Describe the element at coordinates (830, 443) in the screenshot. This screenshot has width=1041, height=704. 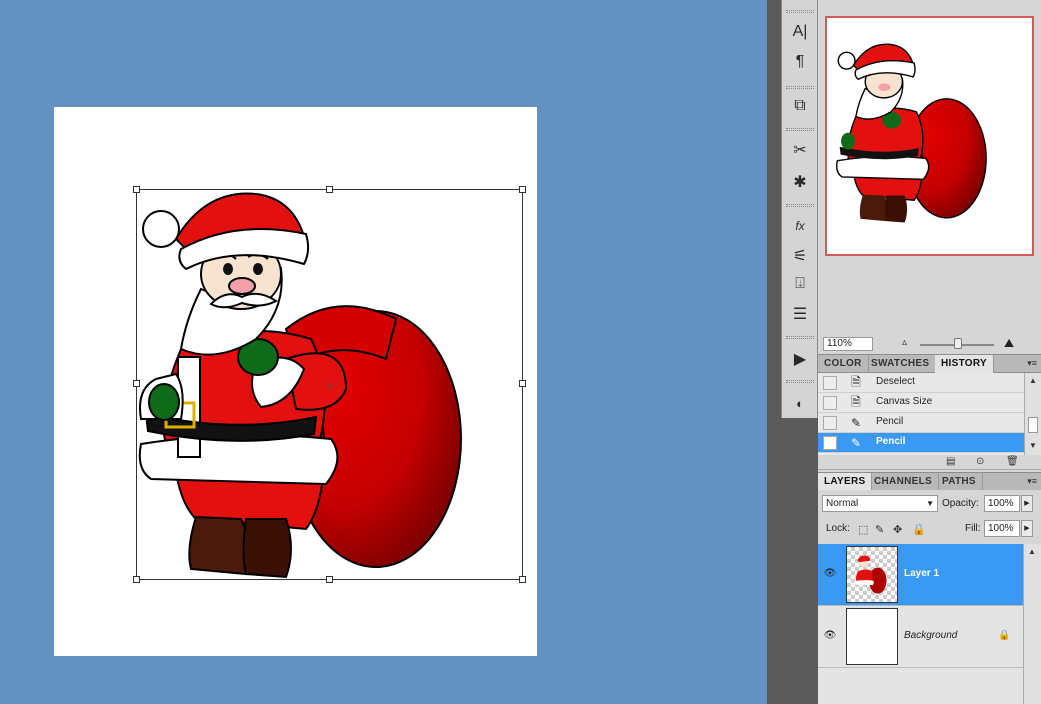
I see `history-brush-source-icon` at that location.